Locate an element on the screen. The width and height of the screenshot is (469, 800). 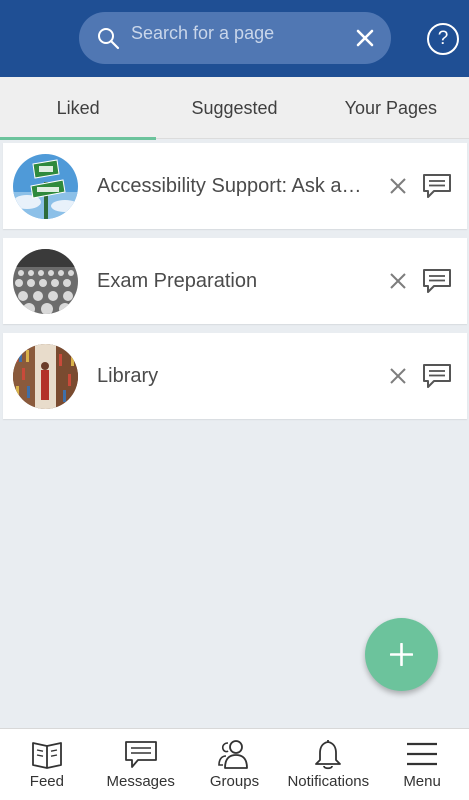
tab-your-pages: Your Pages is located at coordinates (391, 108).